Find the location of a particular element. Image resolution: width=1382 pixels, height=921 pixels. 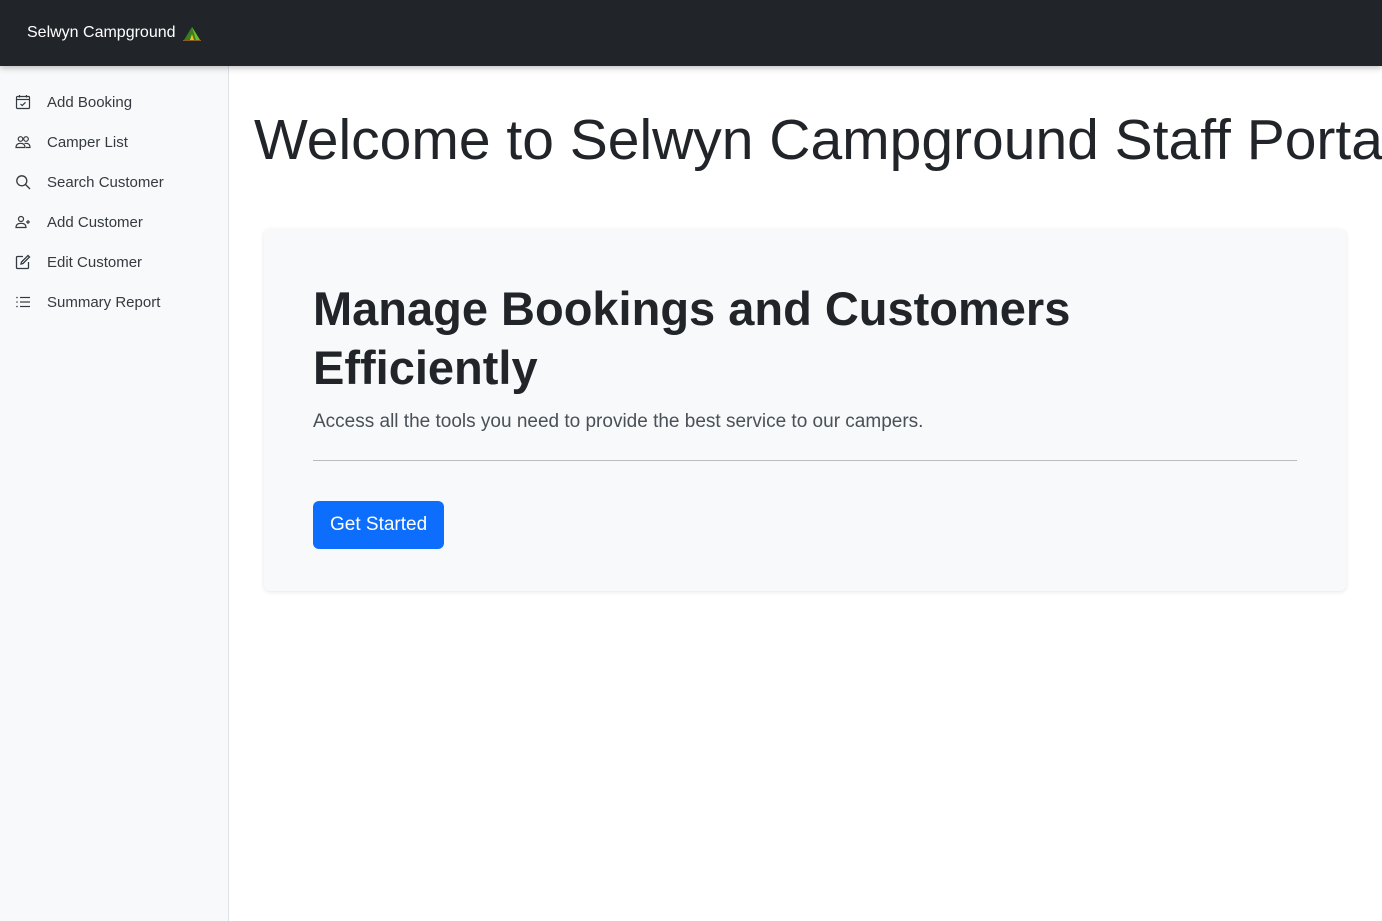

pencil-square-icon is located at coordinates (23, 262).